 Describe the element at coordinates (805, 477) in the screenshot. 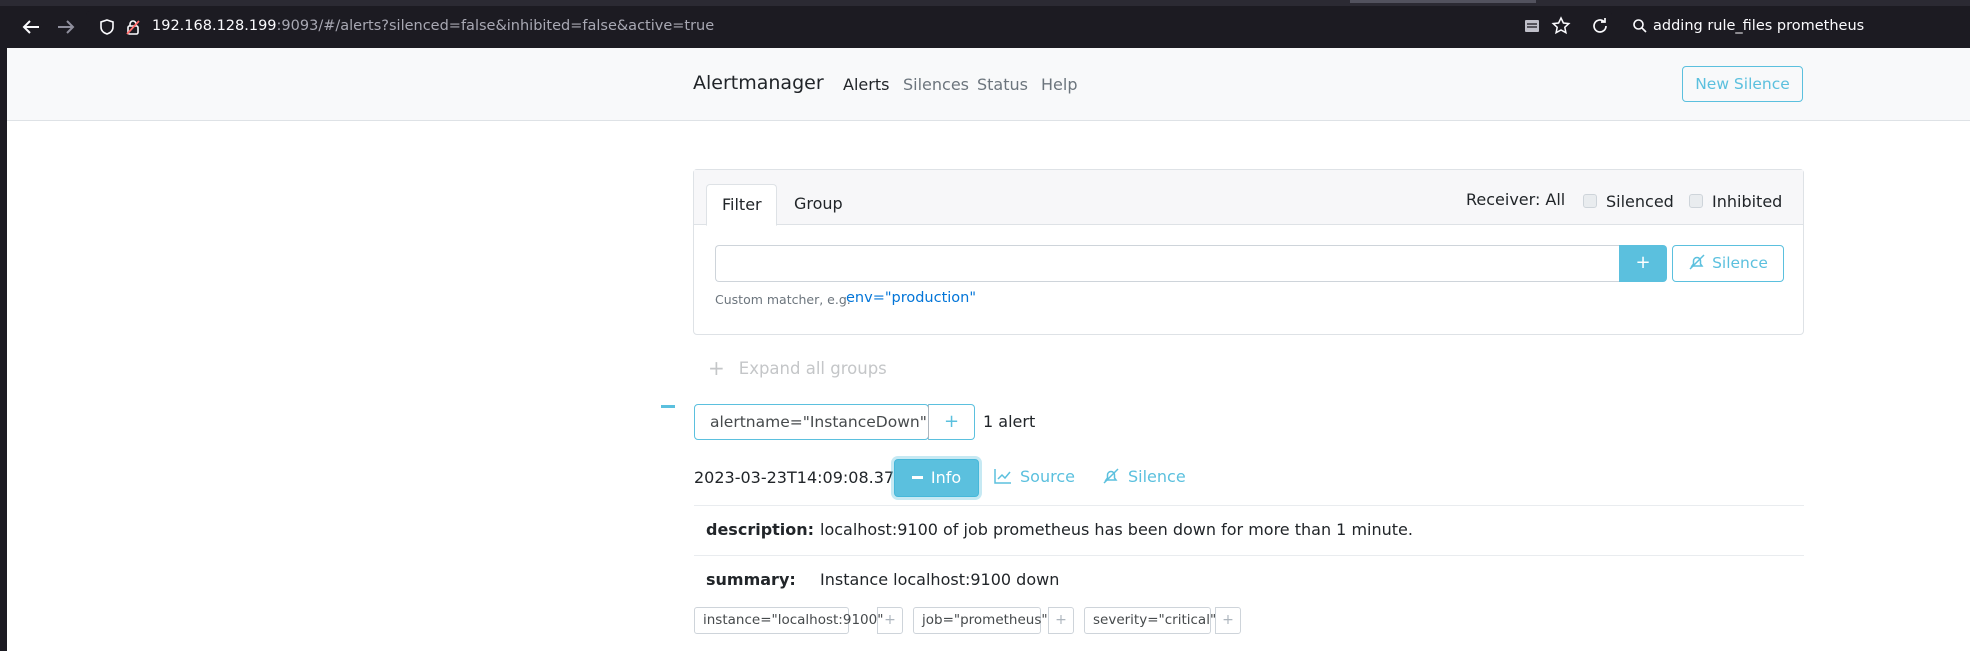

I see `alert-timestamp: 2023-03-23T14:09:08.373Z` at that location.